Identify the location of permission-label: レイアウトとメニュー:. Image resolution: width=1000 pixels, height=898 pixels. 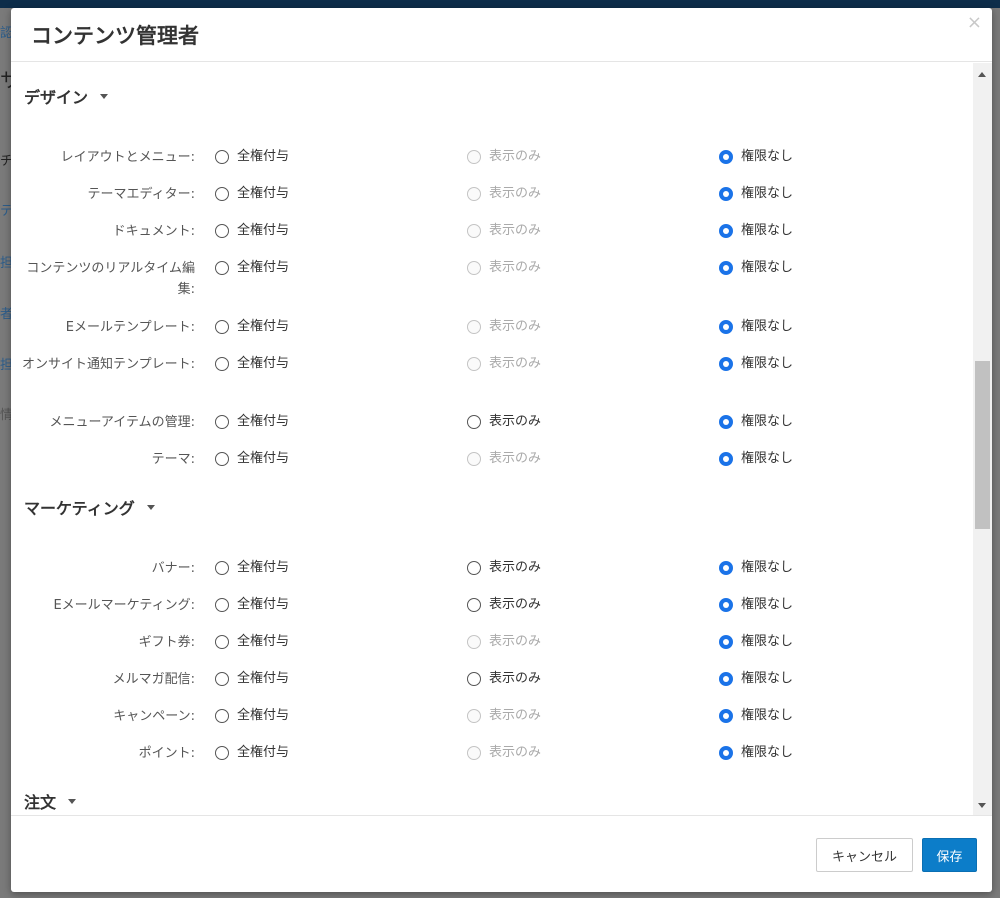
(127, 157).